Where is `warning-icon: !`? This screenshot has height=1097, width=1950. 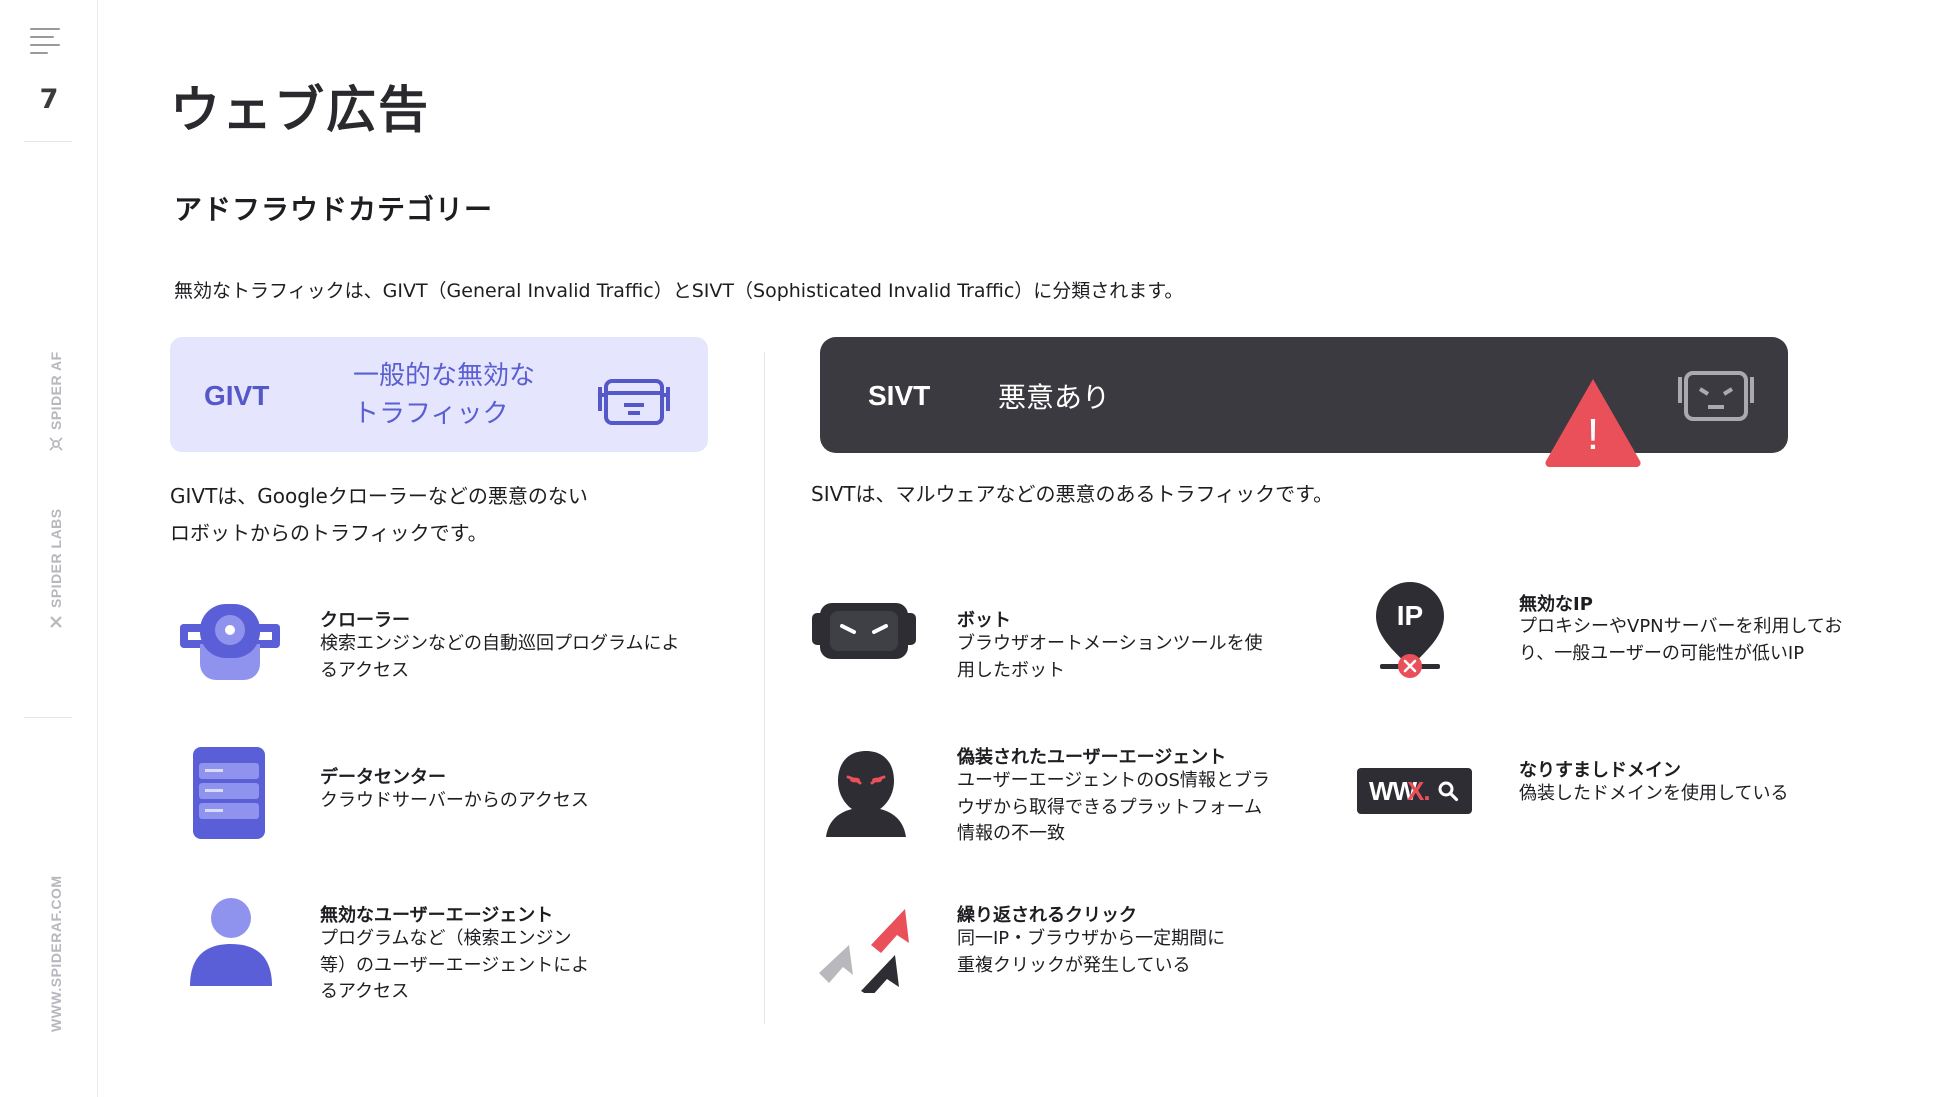
warning-icon: ! is located at coordinates (1593, 423).